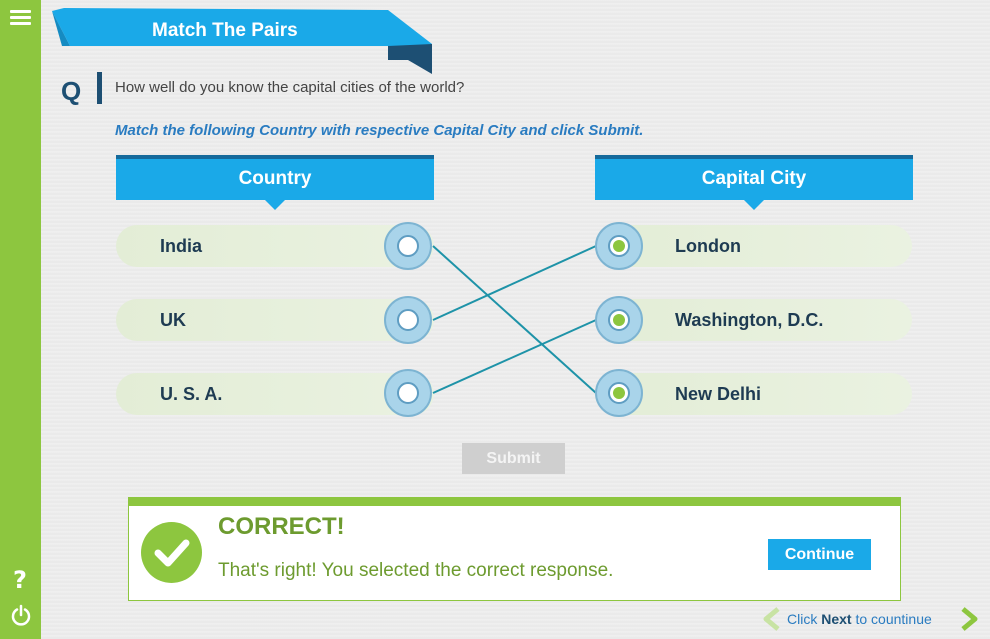  I want to click on power-icon, so click(21, 615).